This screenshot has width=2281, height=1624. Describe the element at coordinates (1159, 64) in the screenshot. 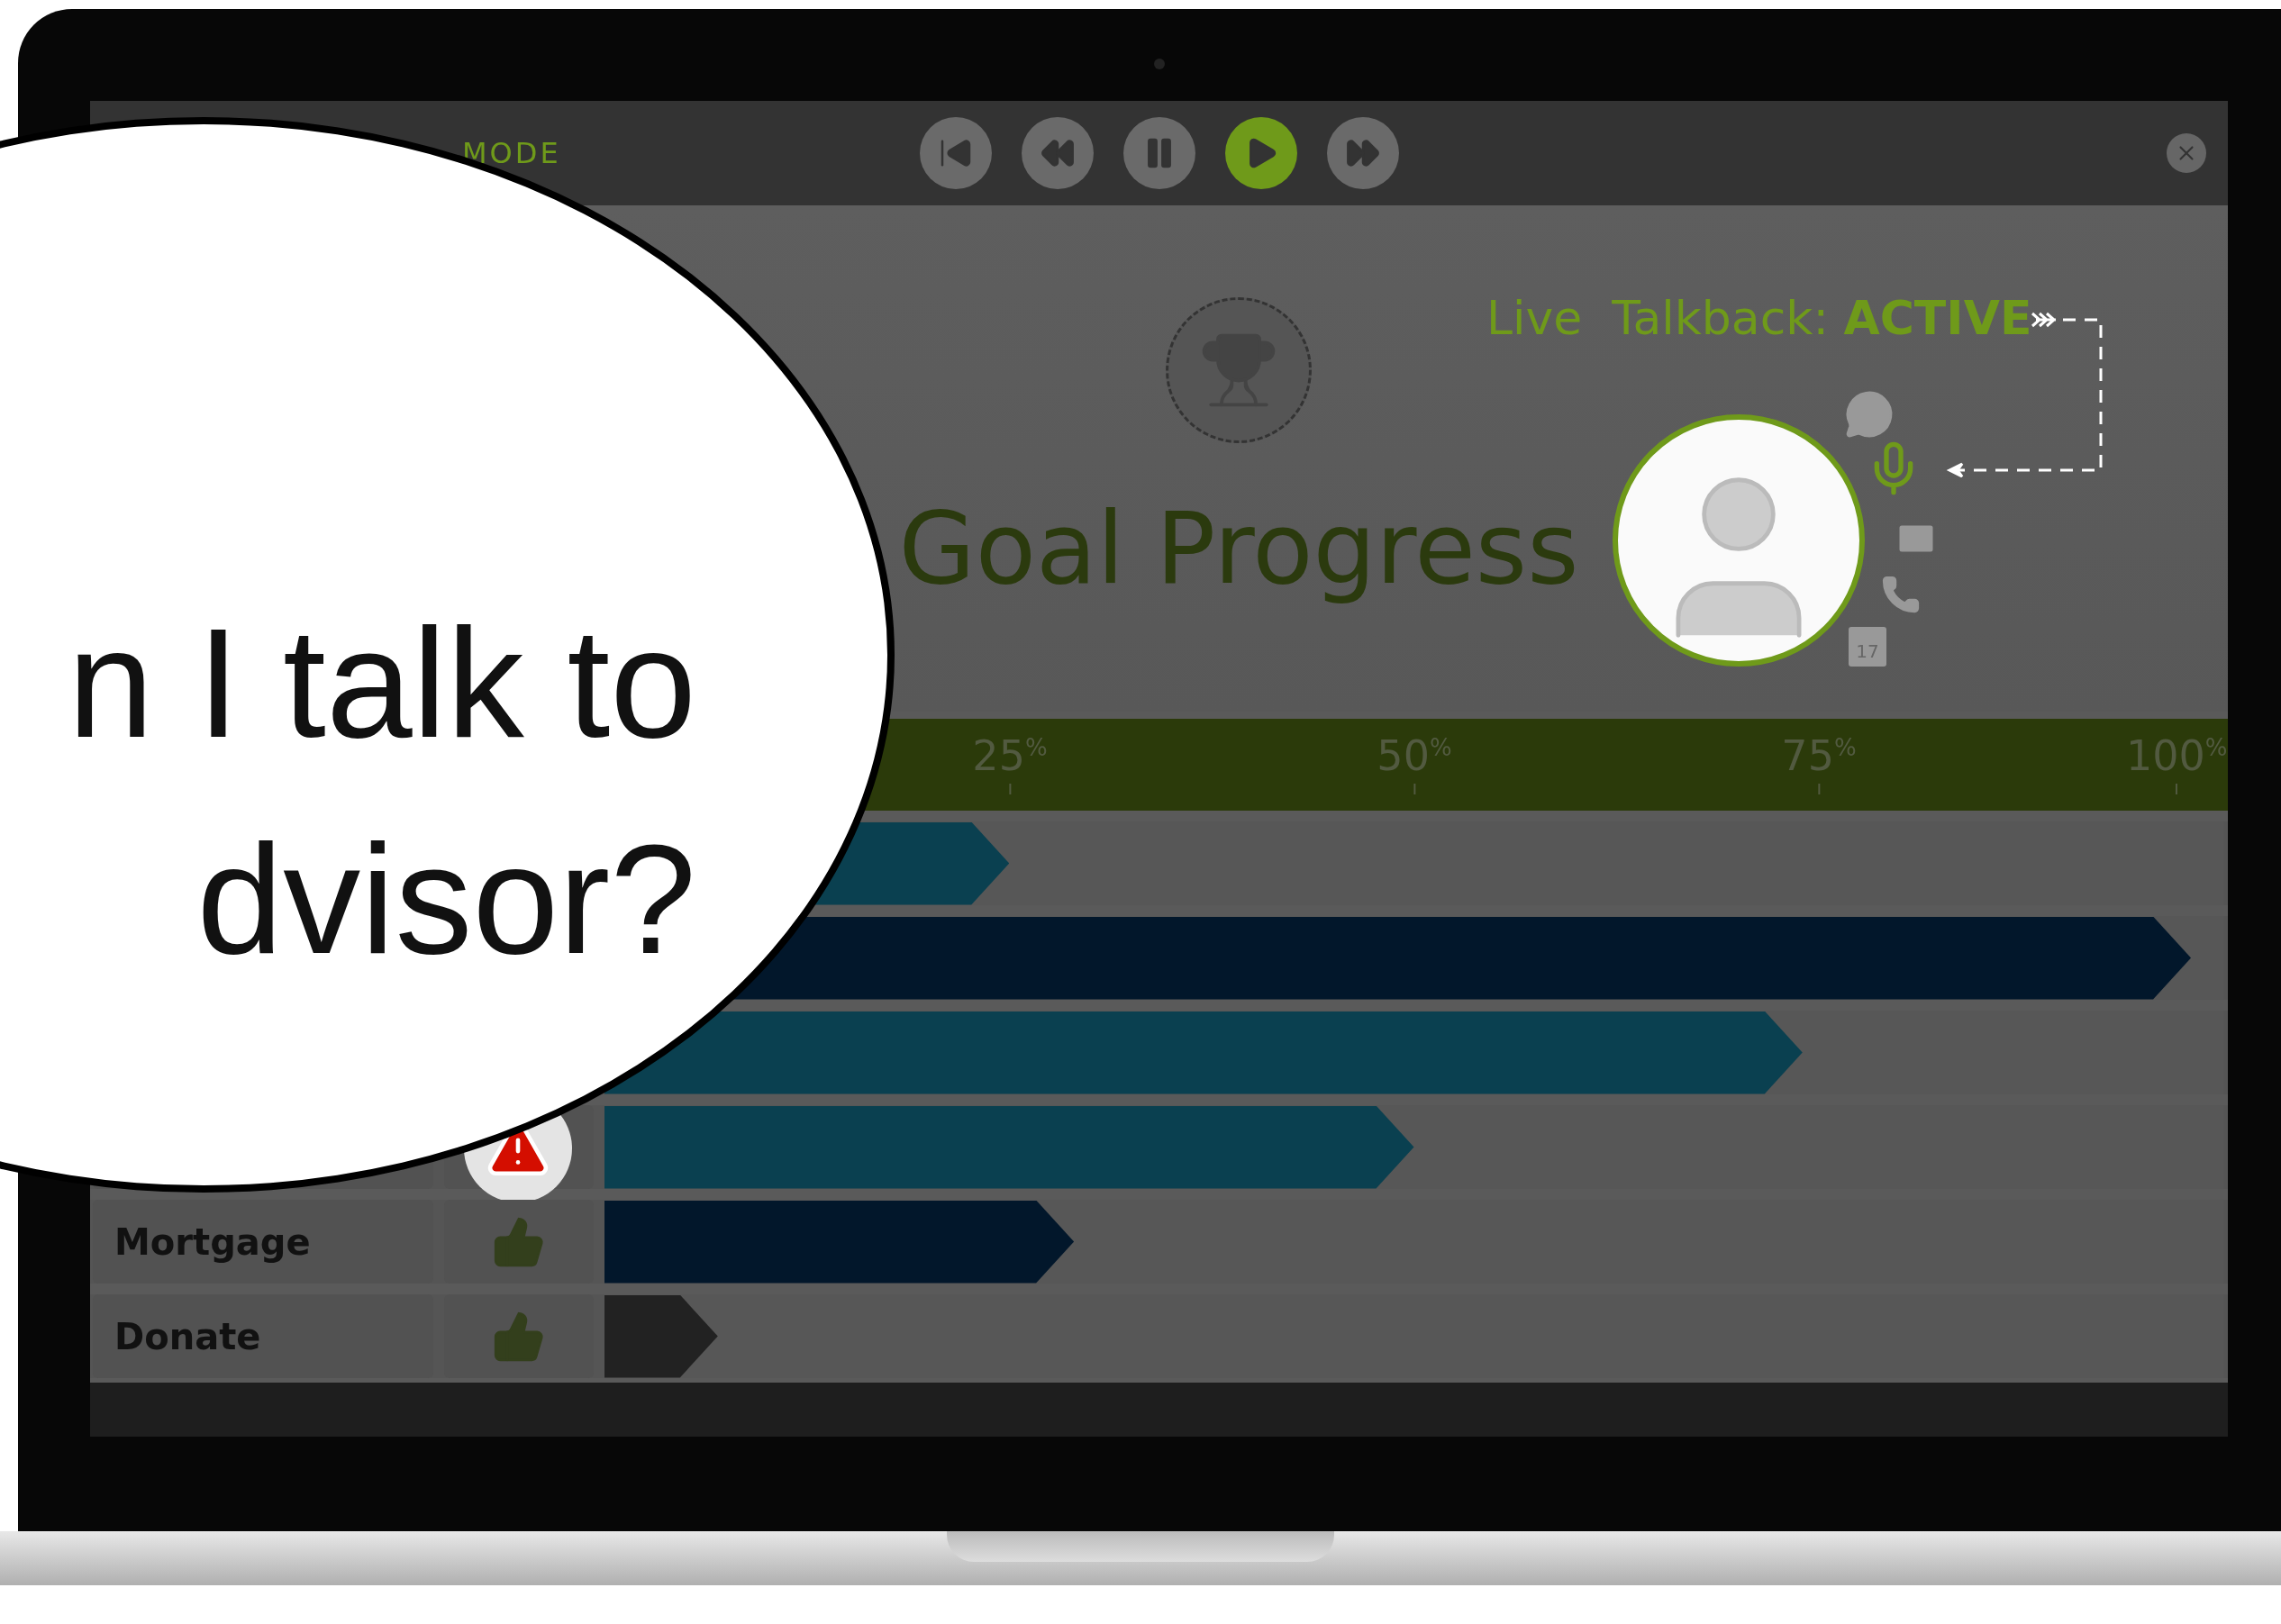

I see `camera-dot` at that location.